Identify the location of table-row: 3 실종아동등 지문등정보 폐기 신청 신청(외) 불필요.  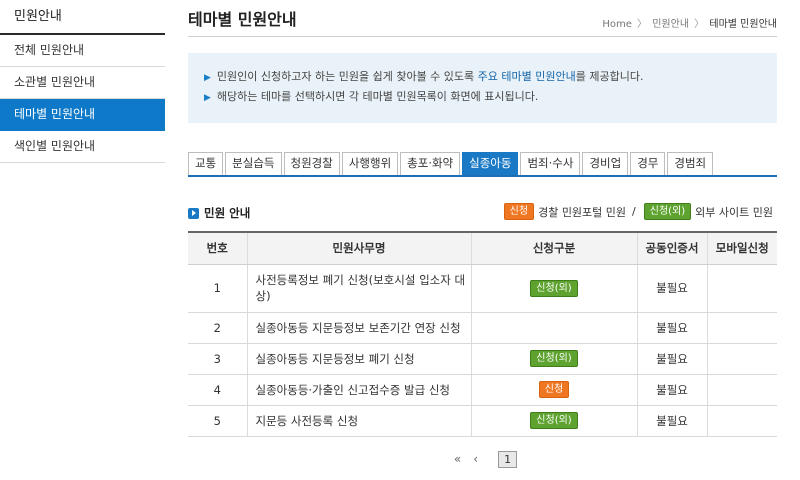
(482, 359).